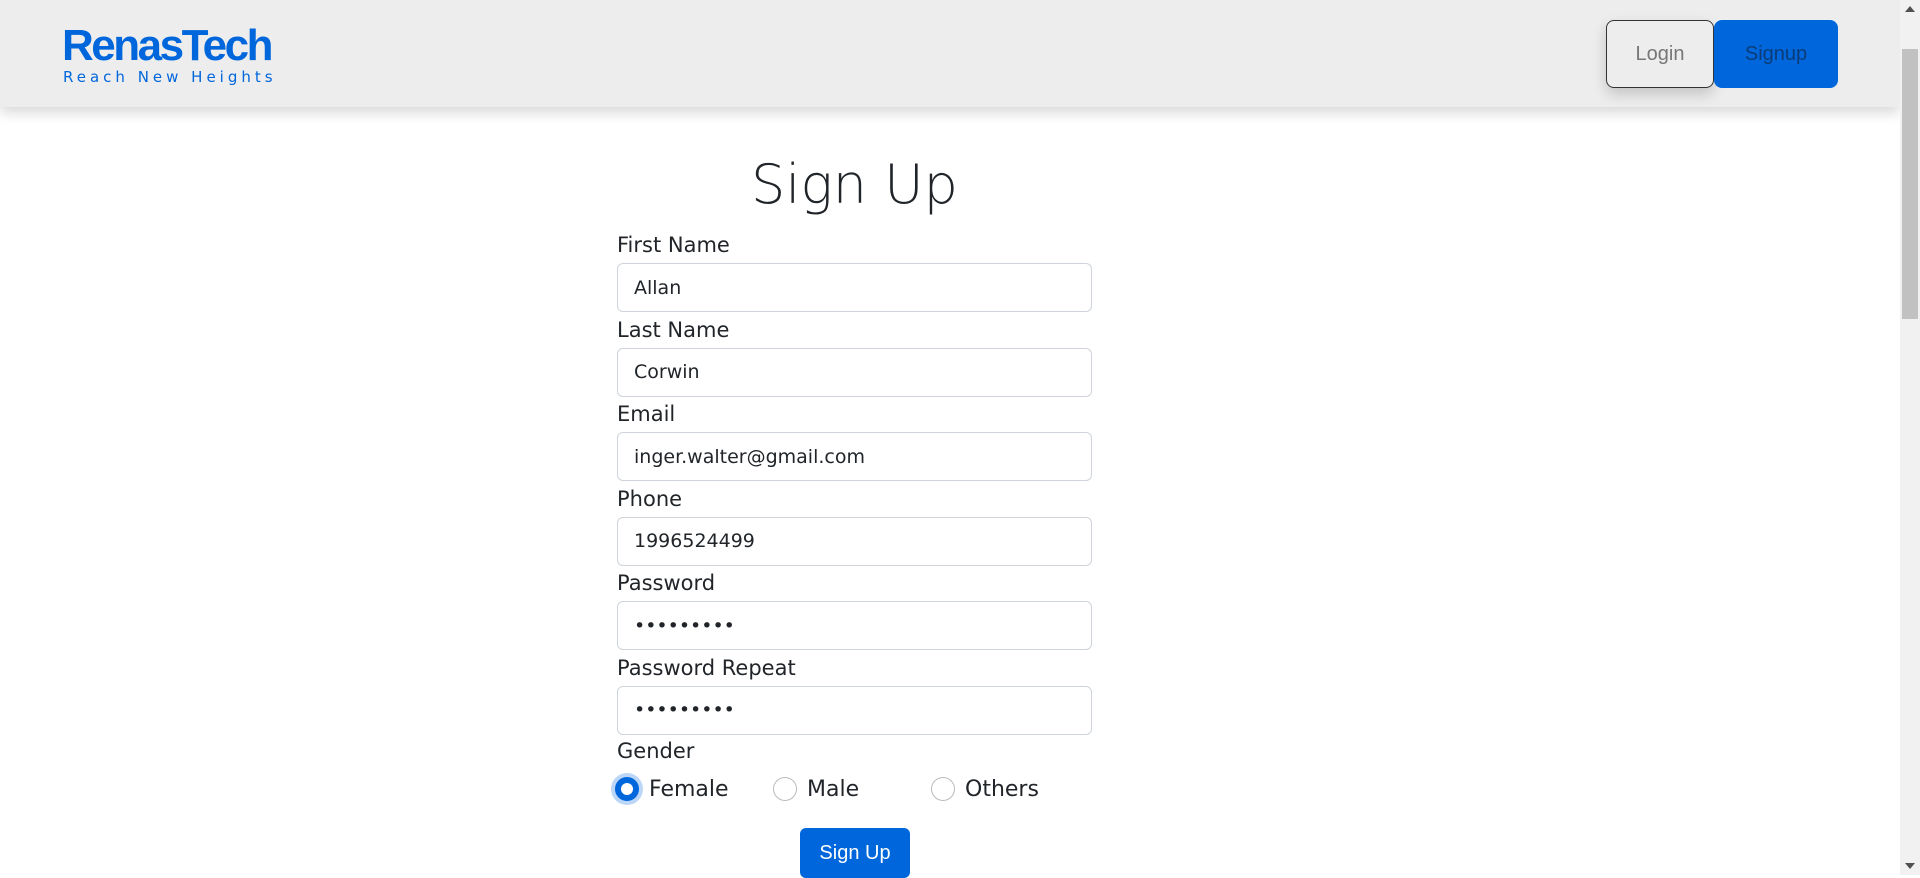  I want to click on first-name-field: First Name, so click(854, 269).